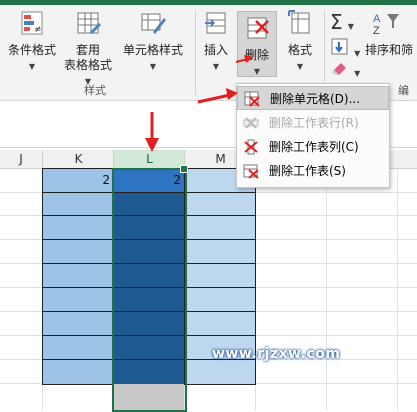 The width and height of the screenshot is (417, 412). I want to click on annotation-arrows, so click(199, 103).